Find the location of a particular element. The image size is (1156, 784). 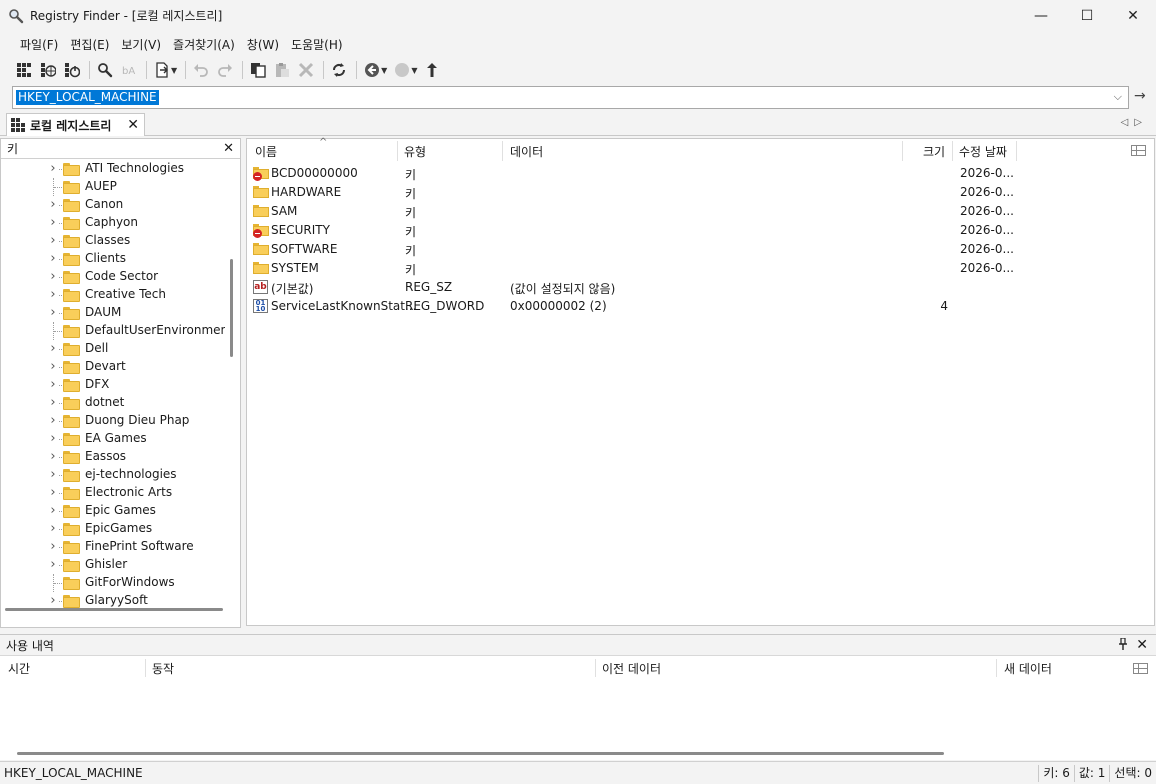

tree-item: › Canon is located at coordinates (113, 205).